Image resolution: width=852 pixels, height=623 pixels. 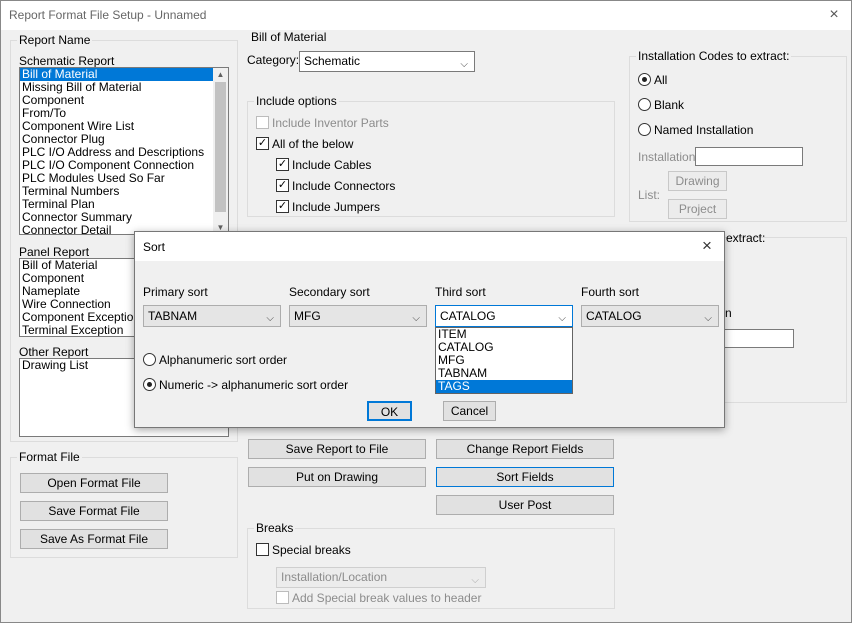 What do you see at coordinates (525, 449) in the screenshot?
I see `change-report-fields-button: Change Report Fields` at bounding box center [525, 449].